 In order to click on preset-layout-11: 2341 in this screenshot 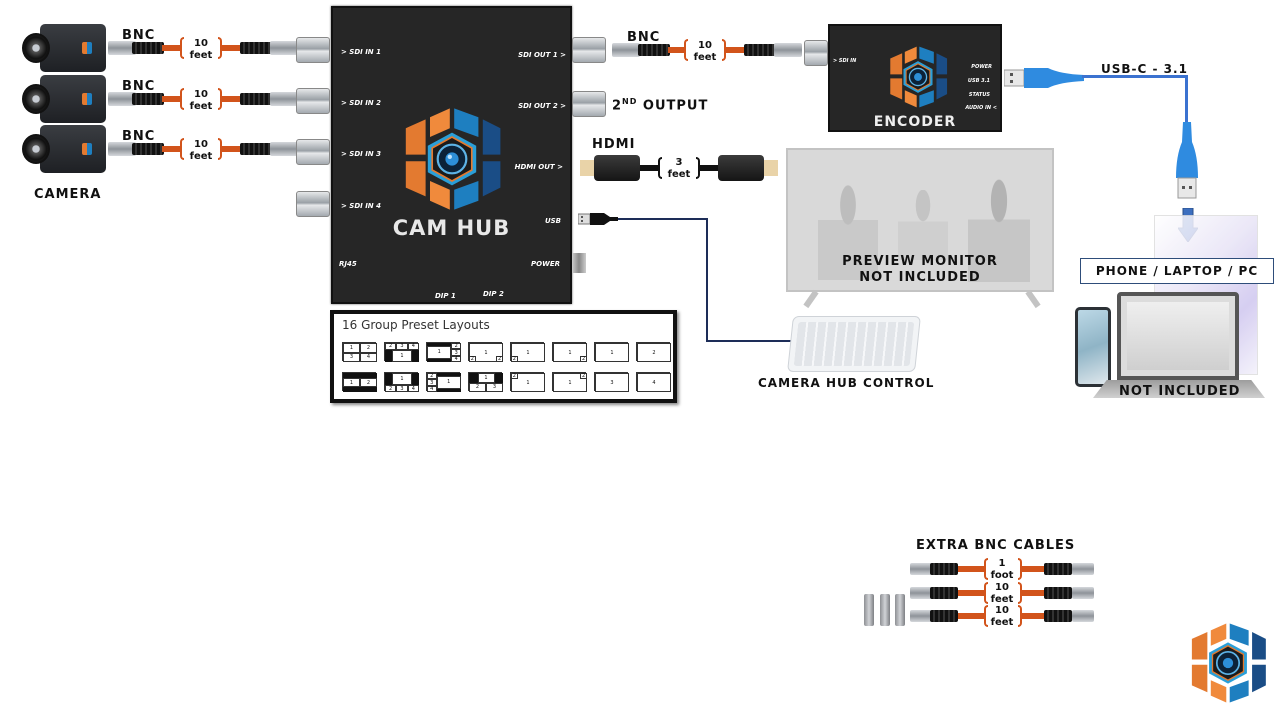, I will do `click(443, 382)`.